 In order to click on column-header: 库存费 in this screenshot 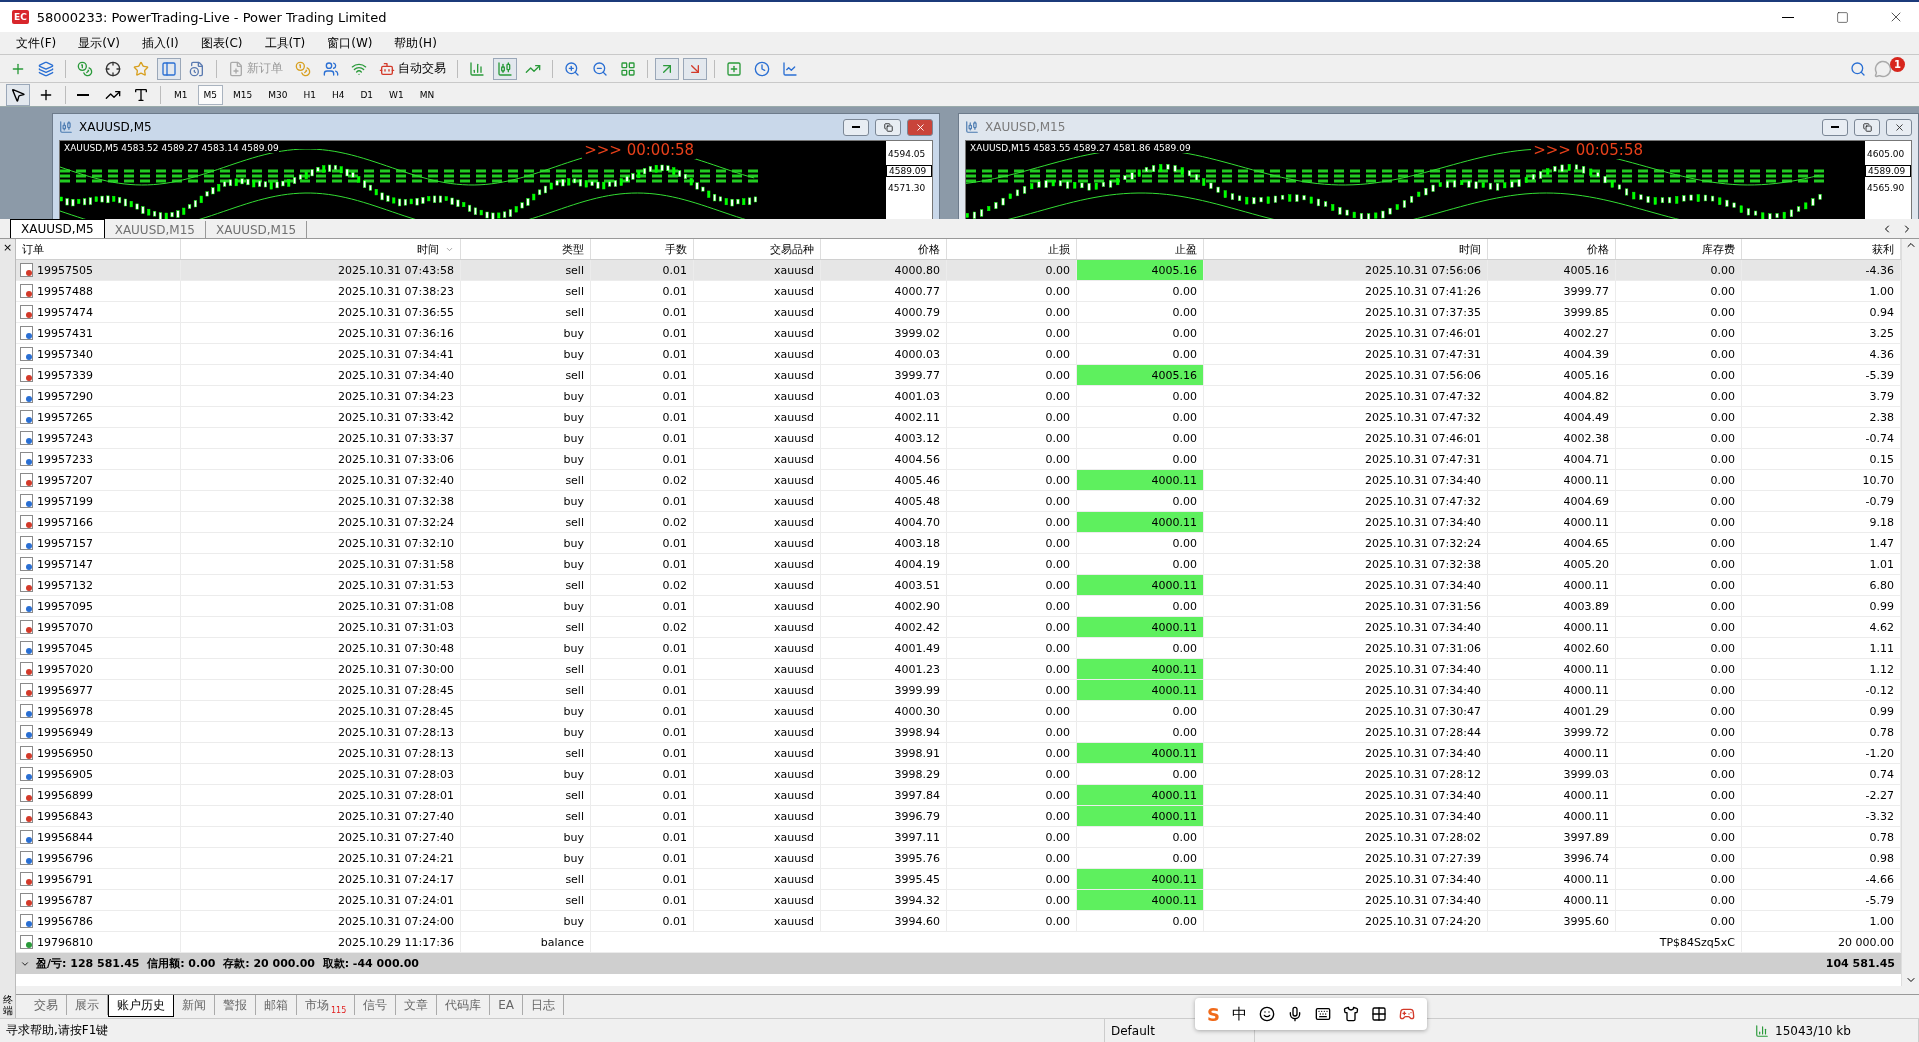, I will do `click(1679, 249)`.